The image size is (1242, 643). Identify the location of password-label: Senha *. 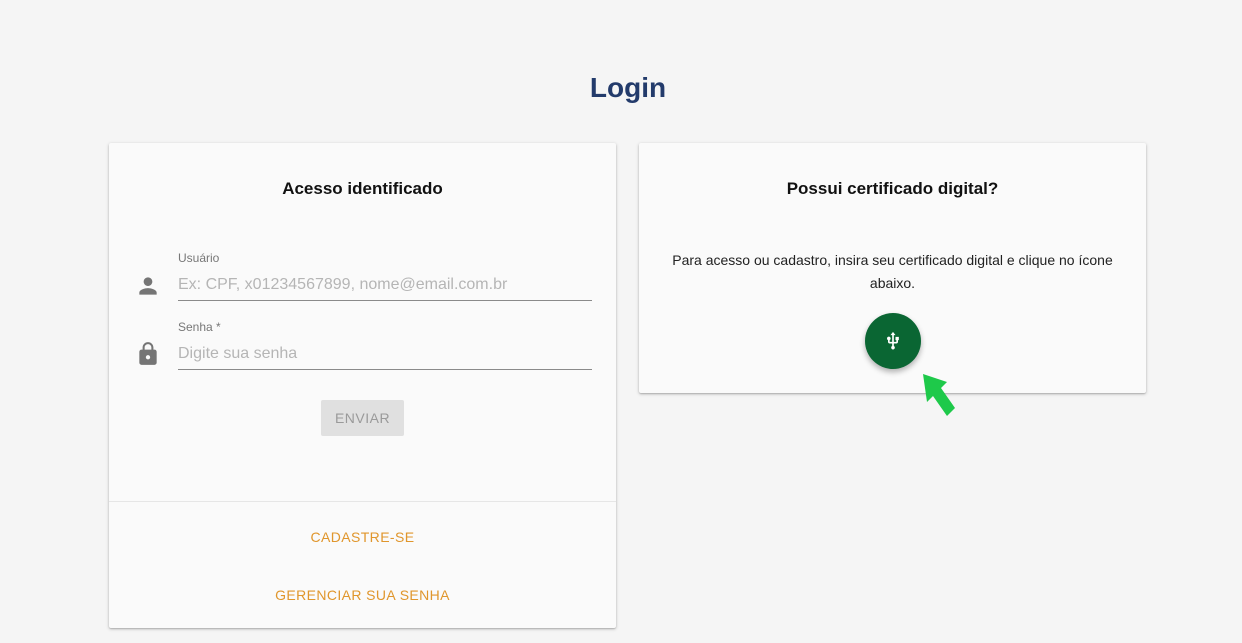
(199, 327).